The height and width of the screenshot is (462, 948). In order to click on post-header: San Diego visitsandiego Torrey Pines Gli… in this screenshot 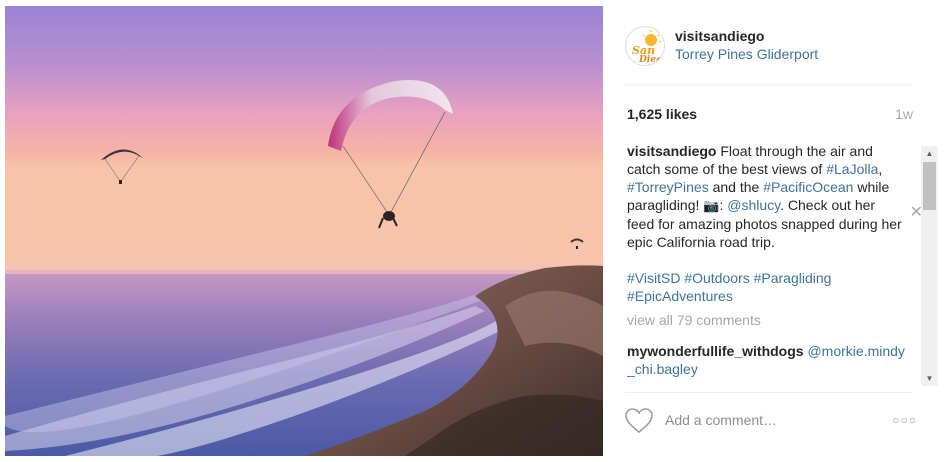, I will do `click(770, 48)`.